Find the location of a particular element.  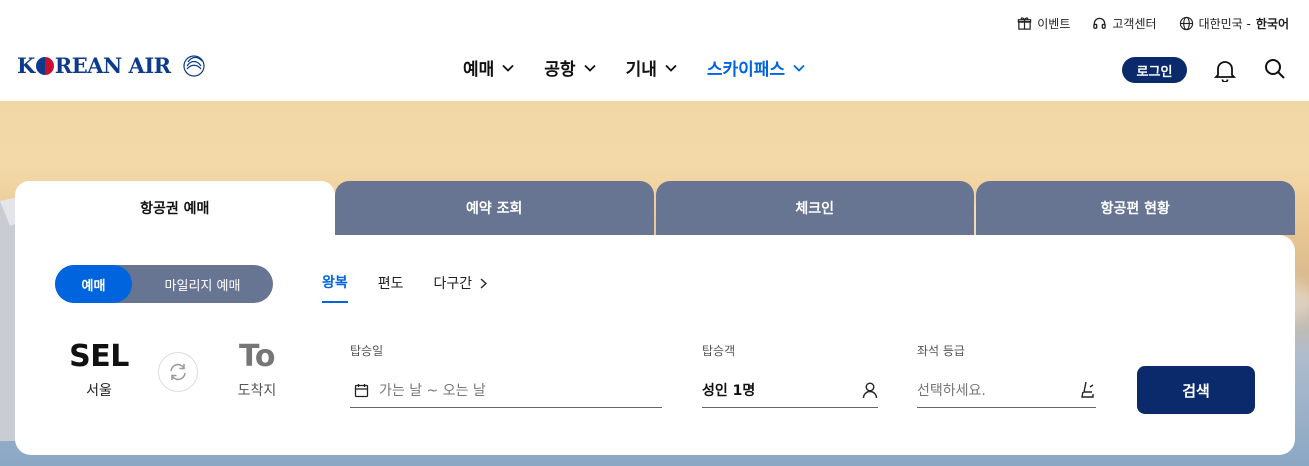

bell-icon is located at coordinates (1225, 70).